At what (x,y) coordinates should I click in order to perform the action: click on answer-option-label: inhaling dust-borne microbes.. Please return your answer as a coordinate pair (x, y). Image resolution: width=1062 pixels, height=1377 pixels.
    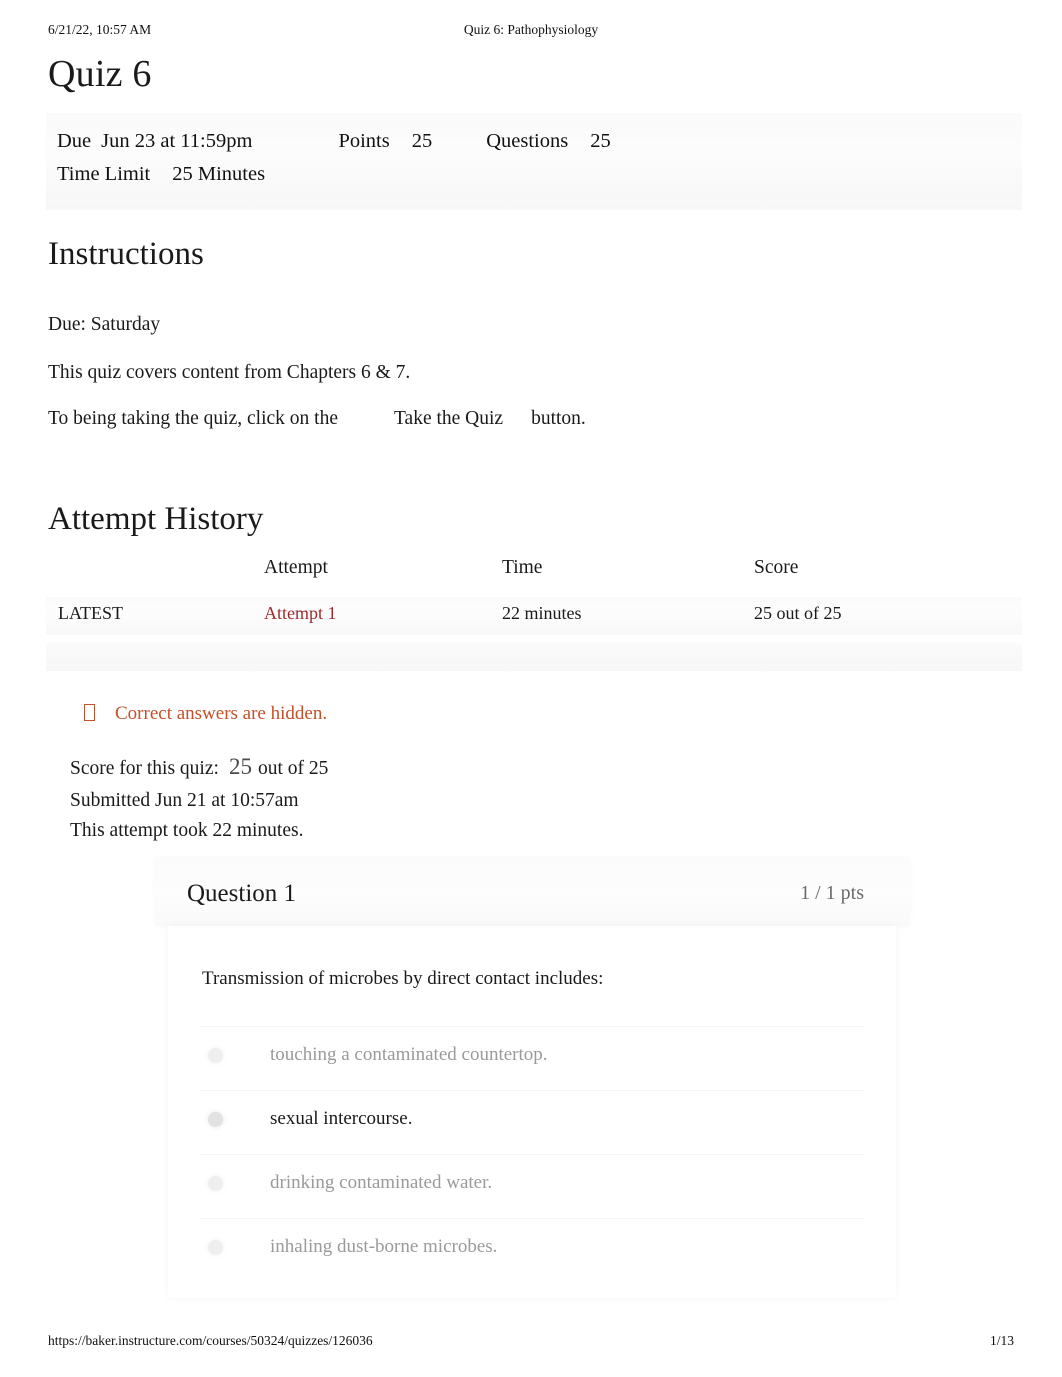
    Looking at the image, I should click on (384, 1246).